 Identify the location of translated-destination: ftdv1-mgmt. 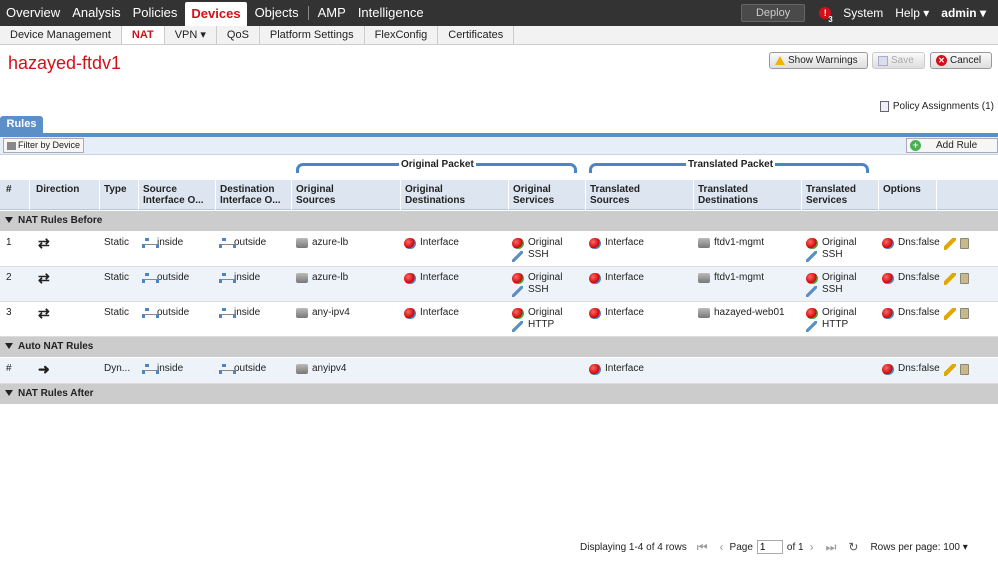
(731, 243).